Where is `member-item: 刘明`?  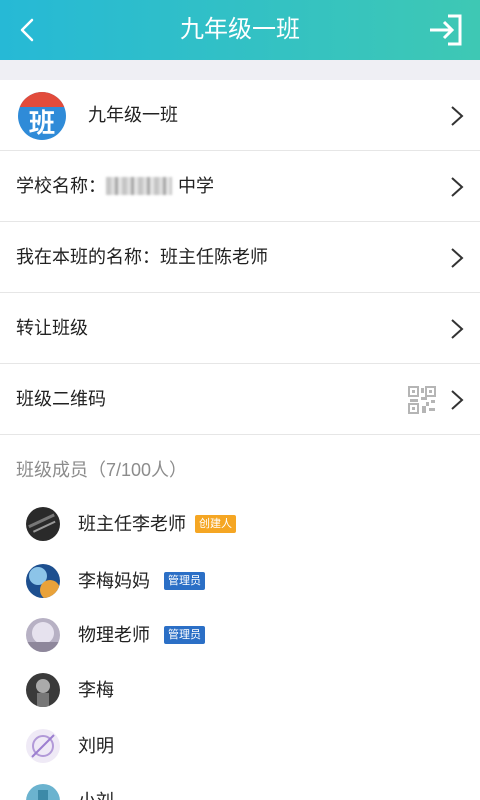 member-item: 刘明 is located at coordinates (240, 747).